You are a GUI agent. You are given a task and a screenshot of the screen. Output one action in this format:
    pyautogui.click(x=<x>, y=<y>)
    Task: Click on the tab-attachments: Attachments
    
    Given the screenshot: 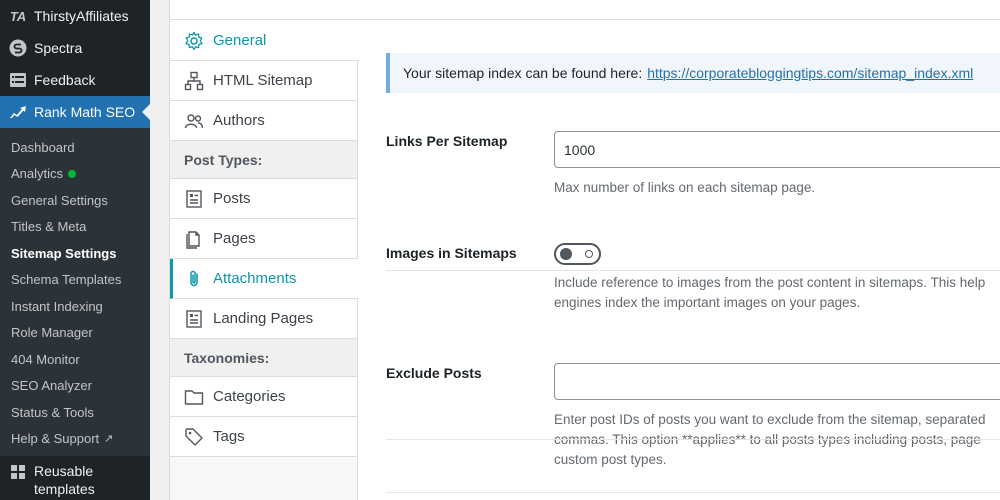 What is the action you would take?
    pyautogui.click(x=264, y=279)
    